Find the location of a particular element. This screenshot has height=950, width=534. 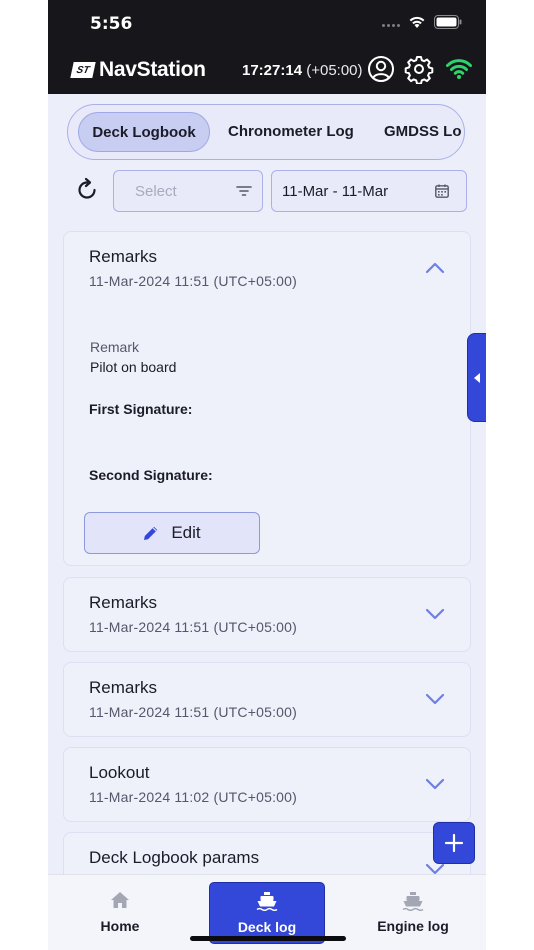

status-time: 5:56 is located at coordinates (111, 24).